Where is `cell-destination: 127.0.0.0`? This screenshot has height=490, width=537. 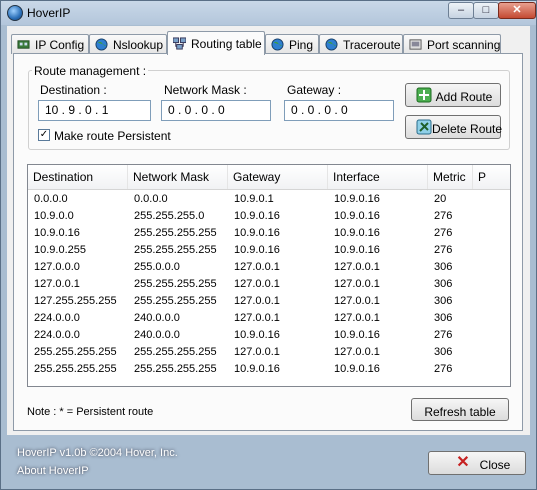
cell-destination: 127.0.0.0 is located at coordinates (57, 267).